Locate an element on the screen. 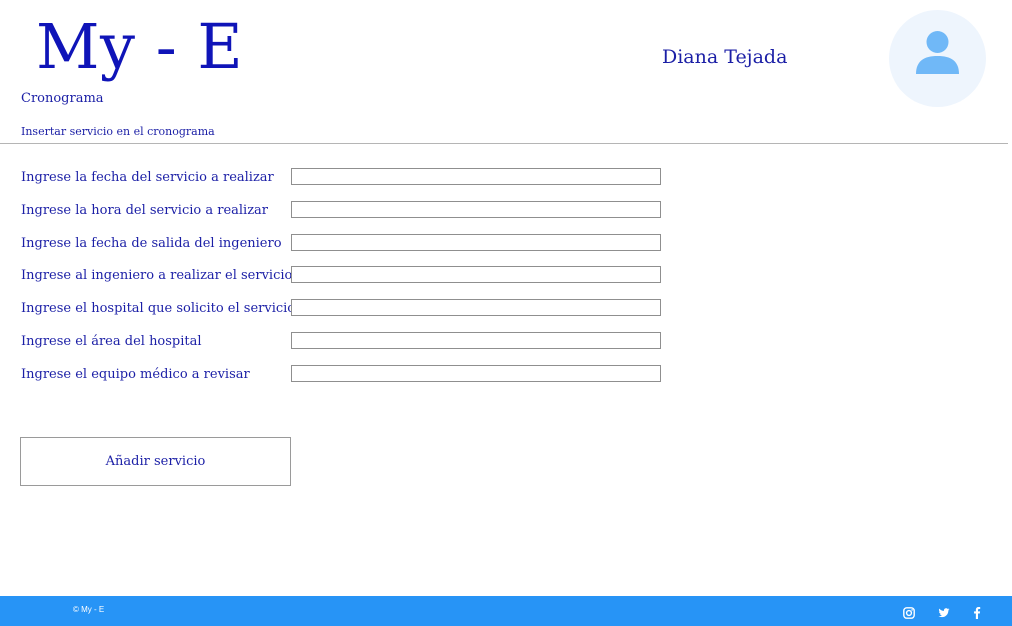  ingeniero-input is located at coordinates (476, 274).